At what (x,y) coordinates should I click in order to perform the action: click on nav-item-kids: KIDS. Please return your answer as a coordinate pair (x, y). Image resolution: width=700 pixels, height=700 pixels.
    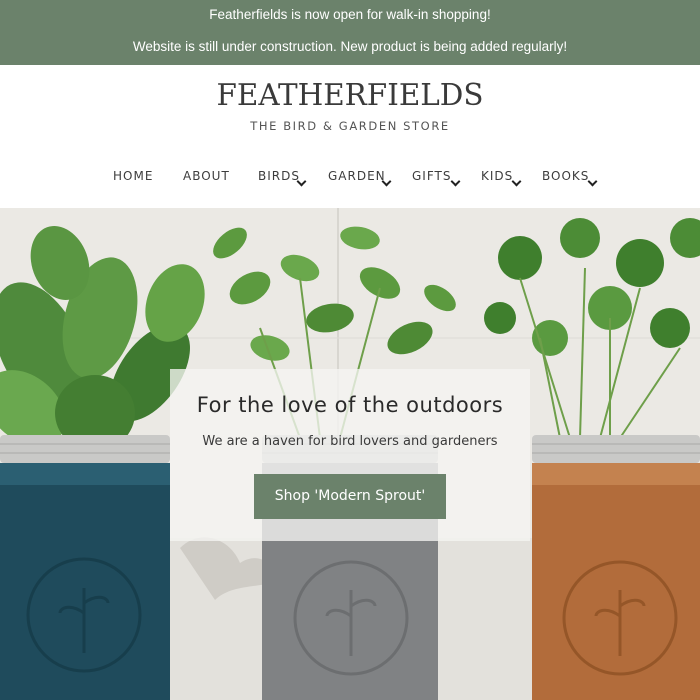
    Looking at the image, I should click on (497, 176).